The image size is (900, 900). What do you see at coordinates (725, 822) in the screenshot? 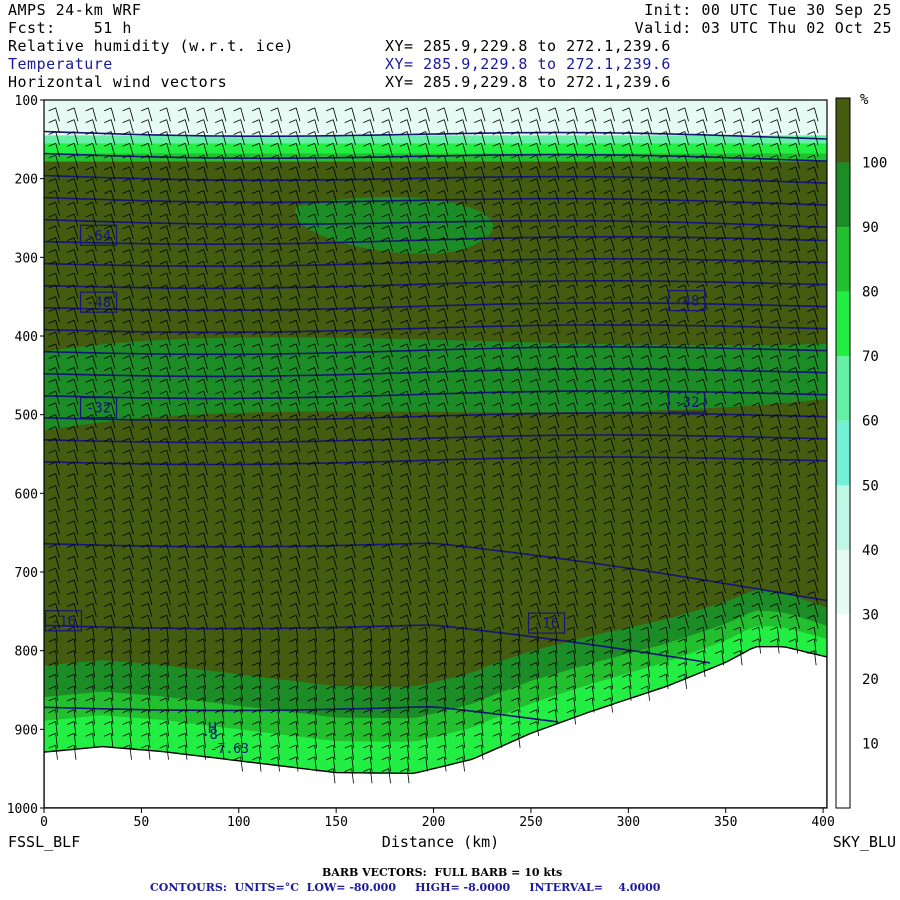
I see `x-tick-label-350: 350` at bounding box center [725, 822].